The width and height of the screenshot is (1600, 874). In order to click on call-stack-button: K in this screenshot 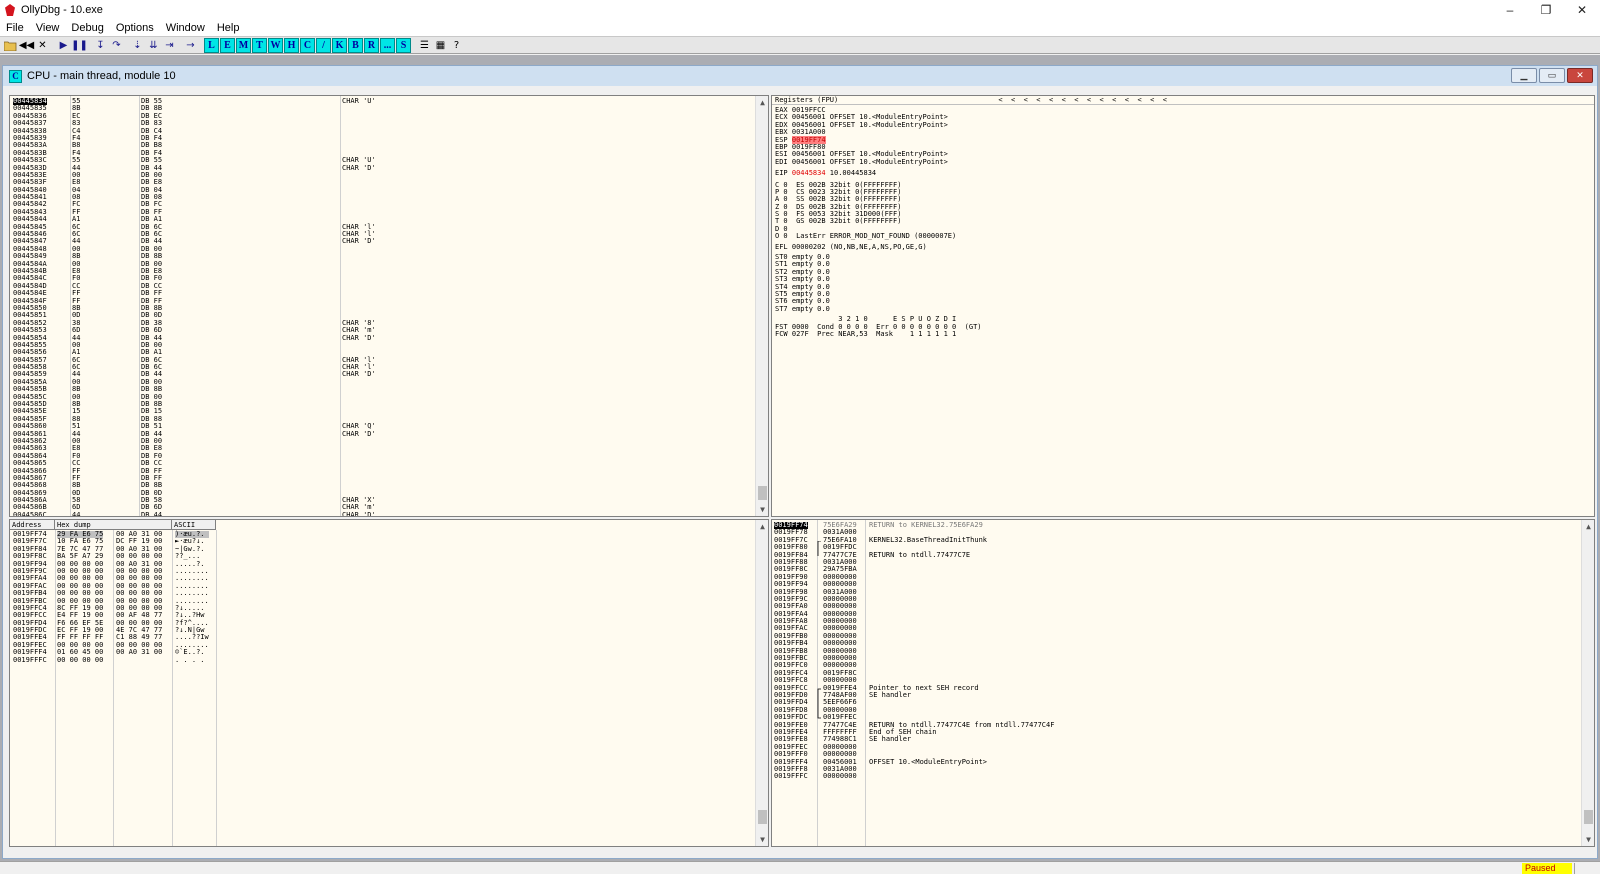, I will do `click(339, 45)`.